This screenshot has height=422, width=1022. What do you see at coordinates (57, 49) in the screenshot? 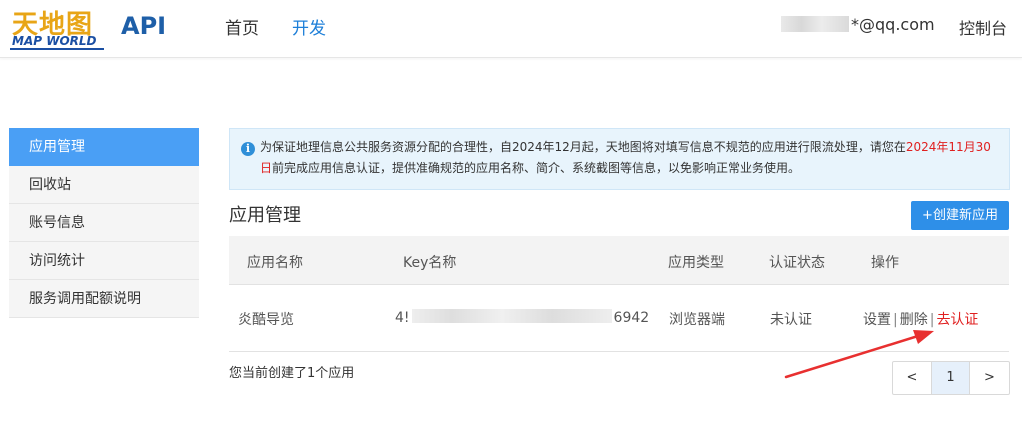
I see `logo-underline` at bounding box center [57, 49].